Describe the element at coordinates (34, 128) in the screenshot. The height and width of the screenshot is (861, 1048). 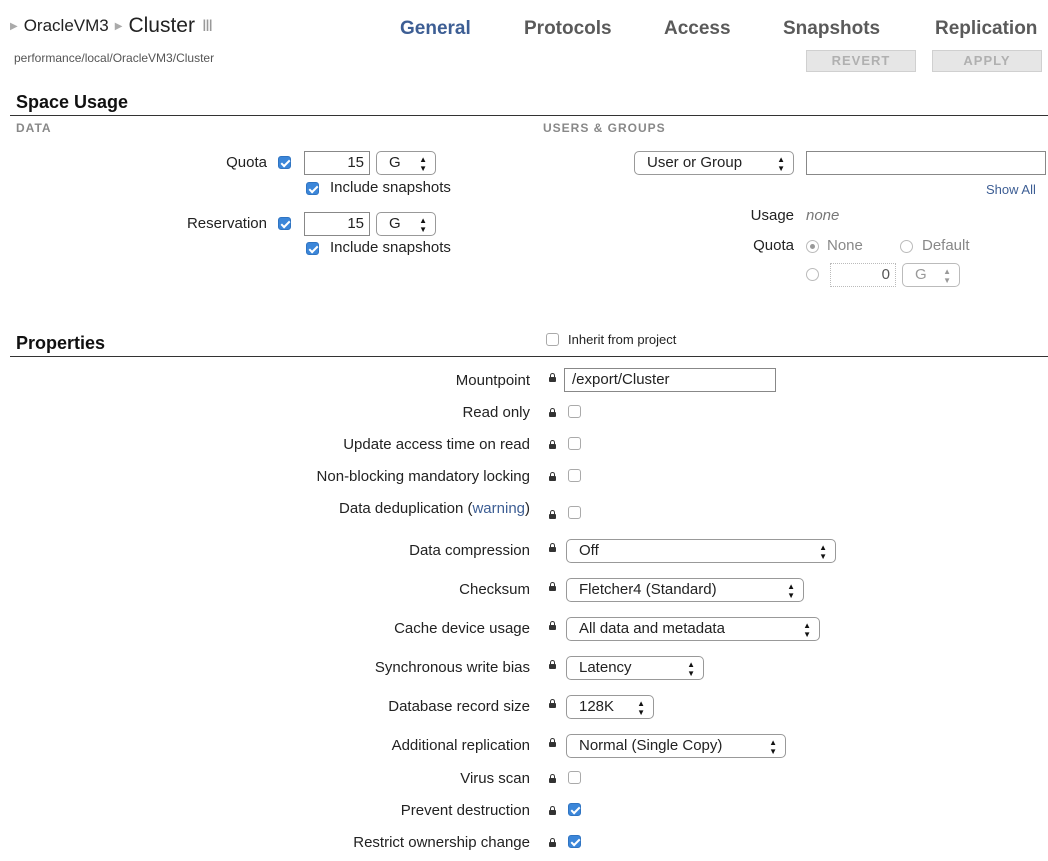
I see `data-subheading: DATA` at that location.